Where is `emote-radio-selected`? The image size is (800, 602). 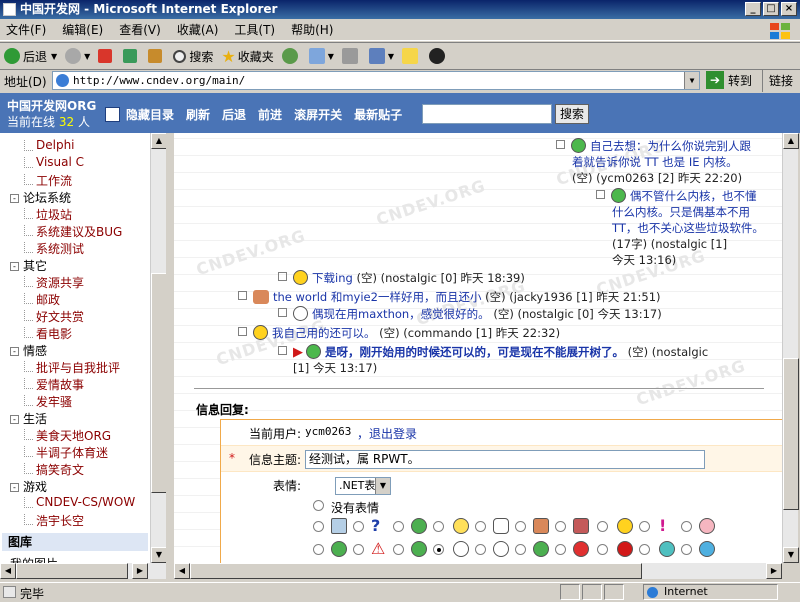
emote-radio-selected is located at coordinates (438, 549).